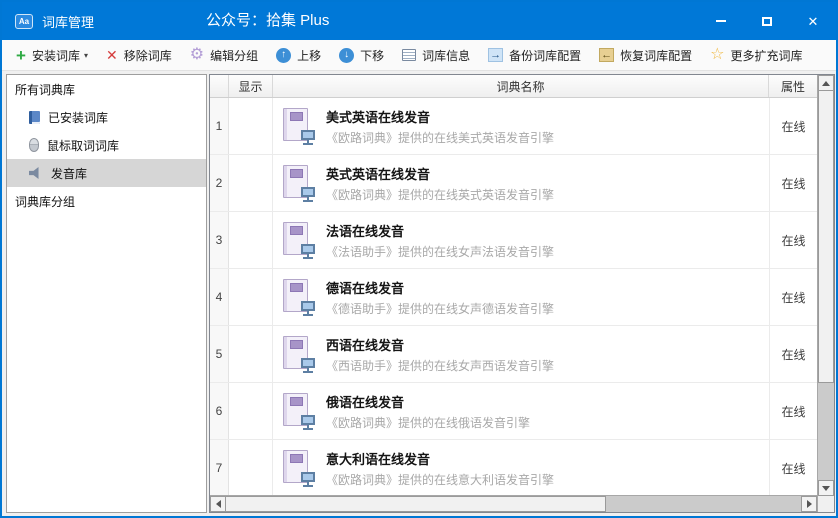  What do you see at coordinates (34, 173) in the screenshot?
I see `speaker-icon` at bounding box center [34, 173].